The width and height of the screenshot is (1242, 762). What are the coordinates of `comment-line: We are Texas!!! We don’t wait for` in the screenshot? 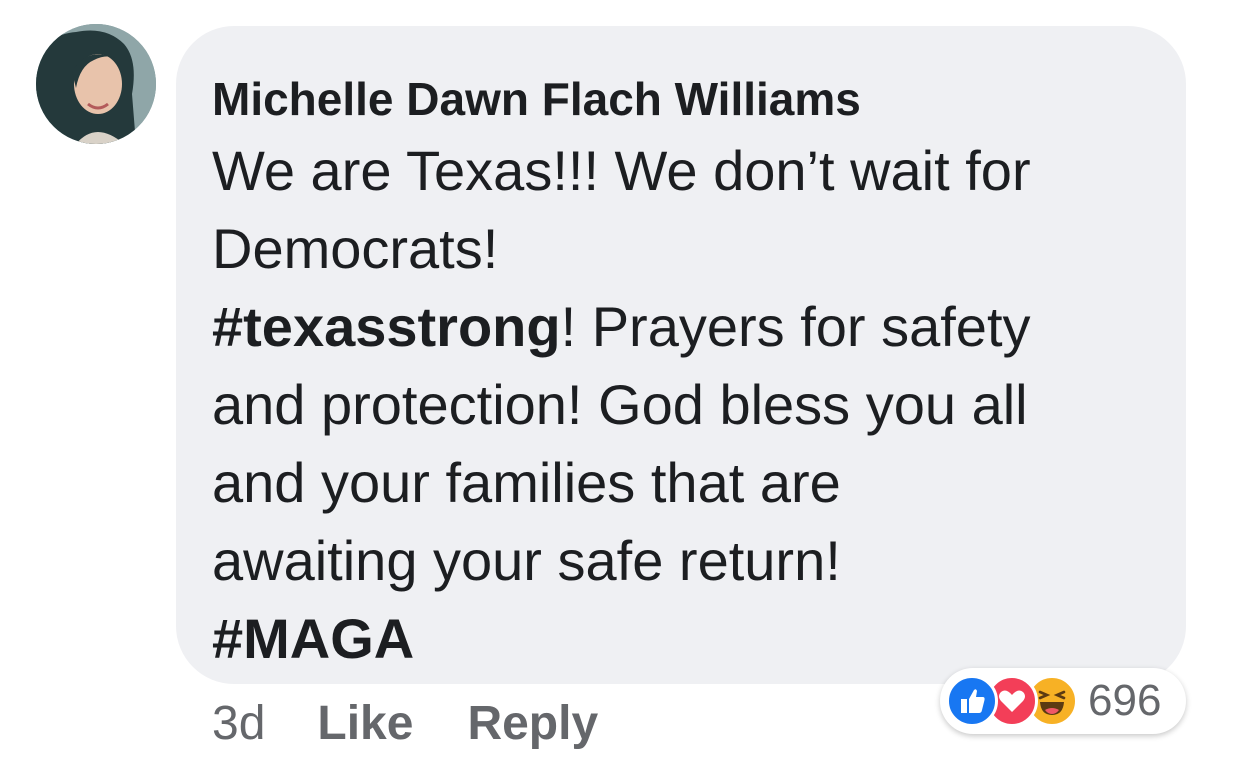 It's located at (679, 171).